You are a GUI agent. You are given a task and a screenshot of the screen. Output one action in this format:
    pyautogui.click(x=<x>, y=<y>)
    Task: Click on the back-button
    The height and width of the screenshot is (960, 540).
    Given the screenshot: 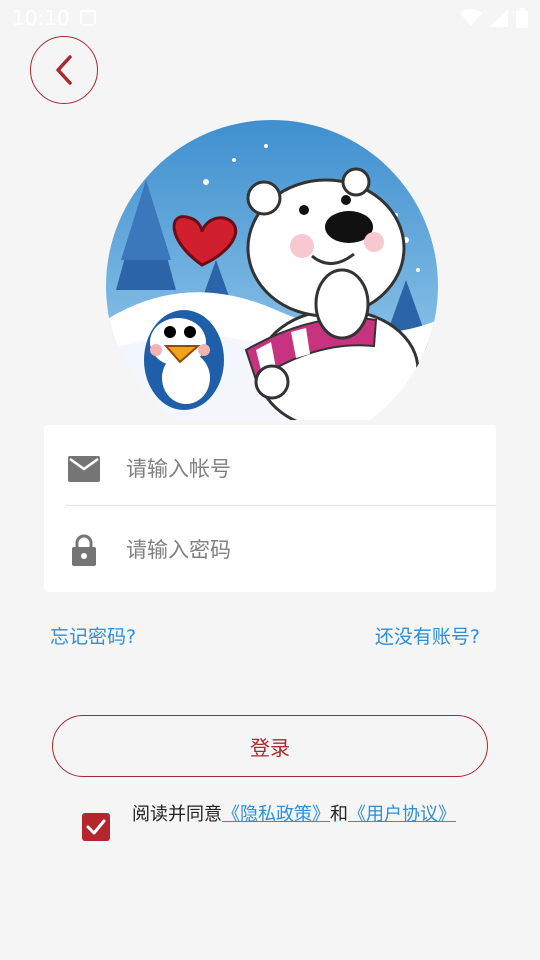 What is the action you would take?
    pyautogui.click(x=64, y=70)
    